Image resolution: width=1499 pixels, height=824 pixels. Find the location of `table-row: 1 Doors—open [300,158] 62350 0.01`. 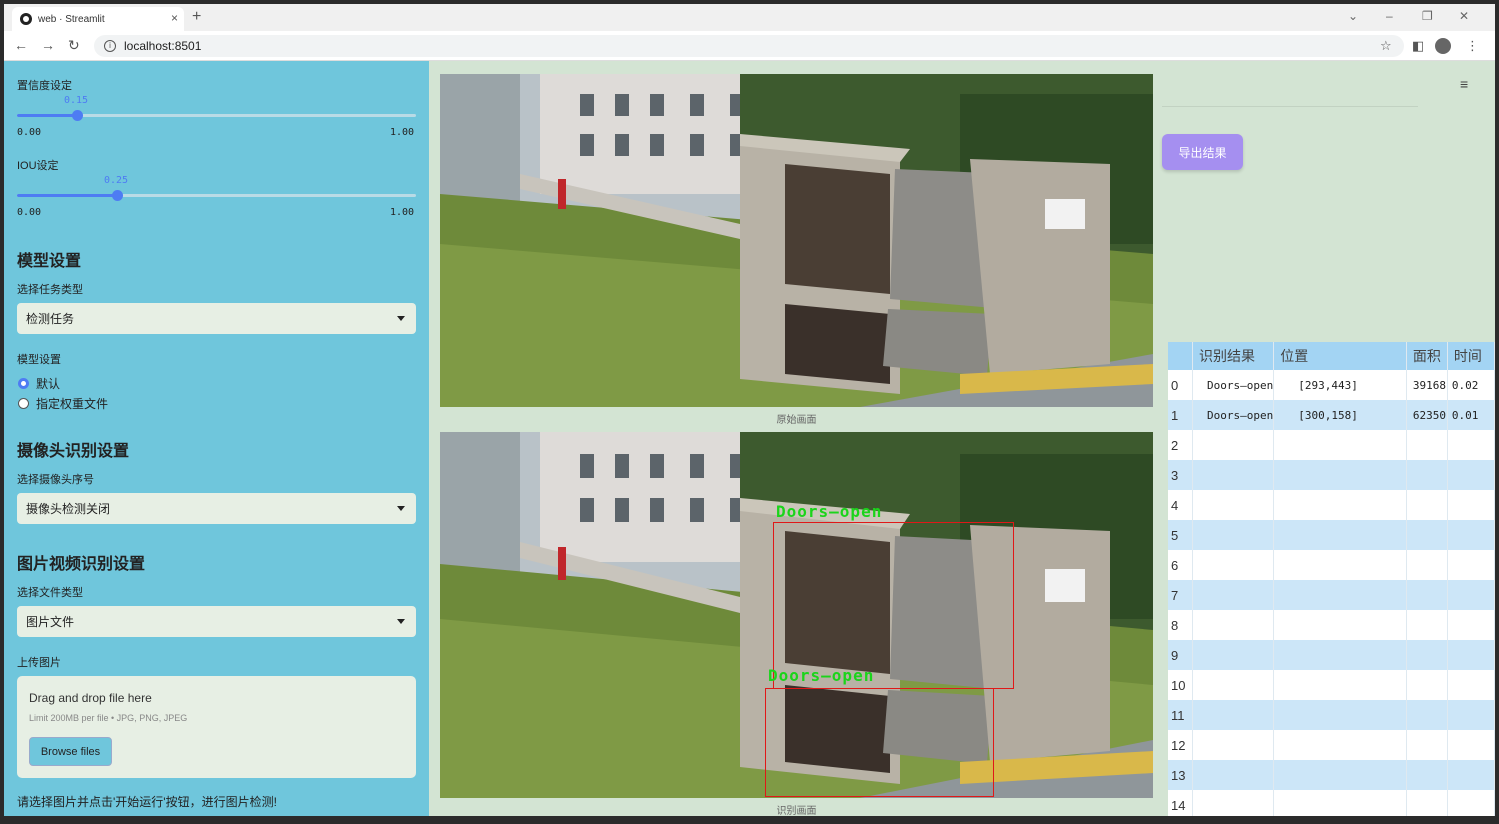

table-row: 1 Doors—open [300,158] 62350 0.01 is located at coordinates (1331, 415).